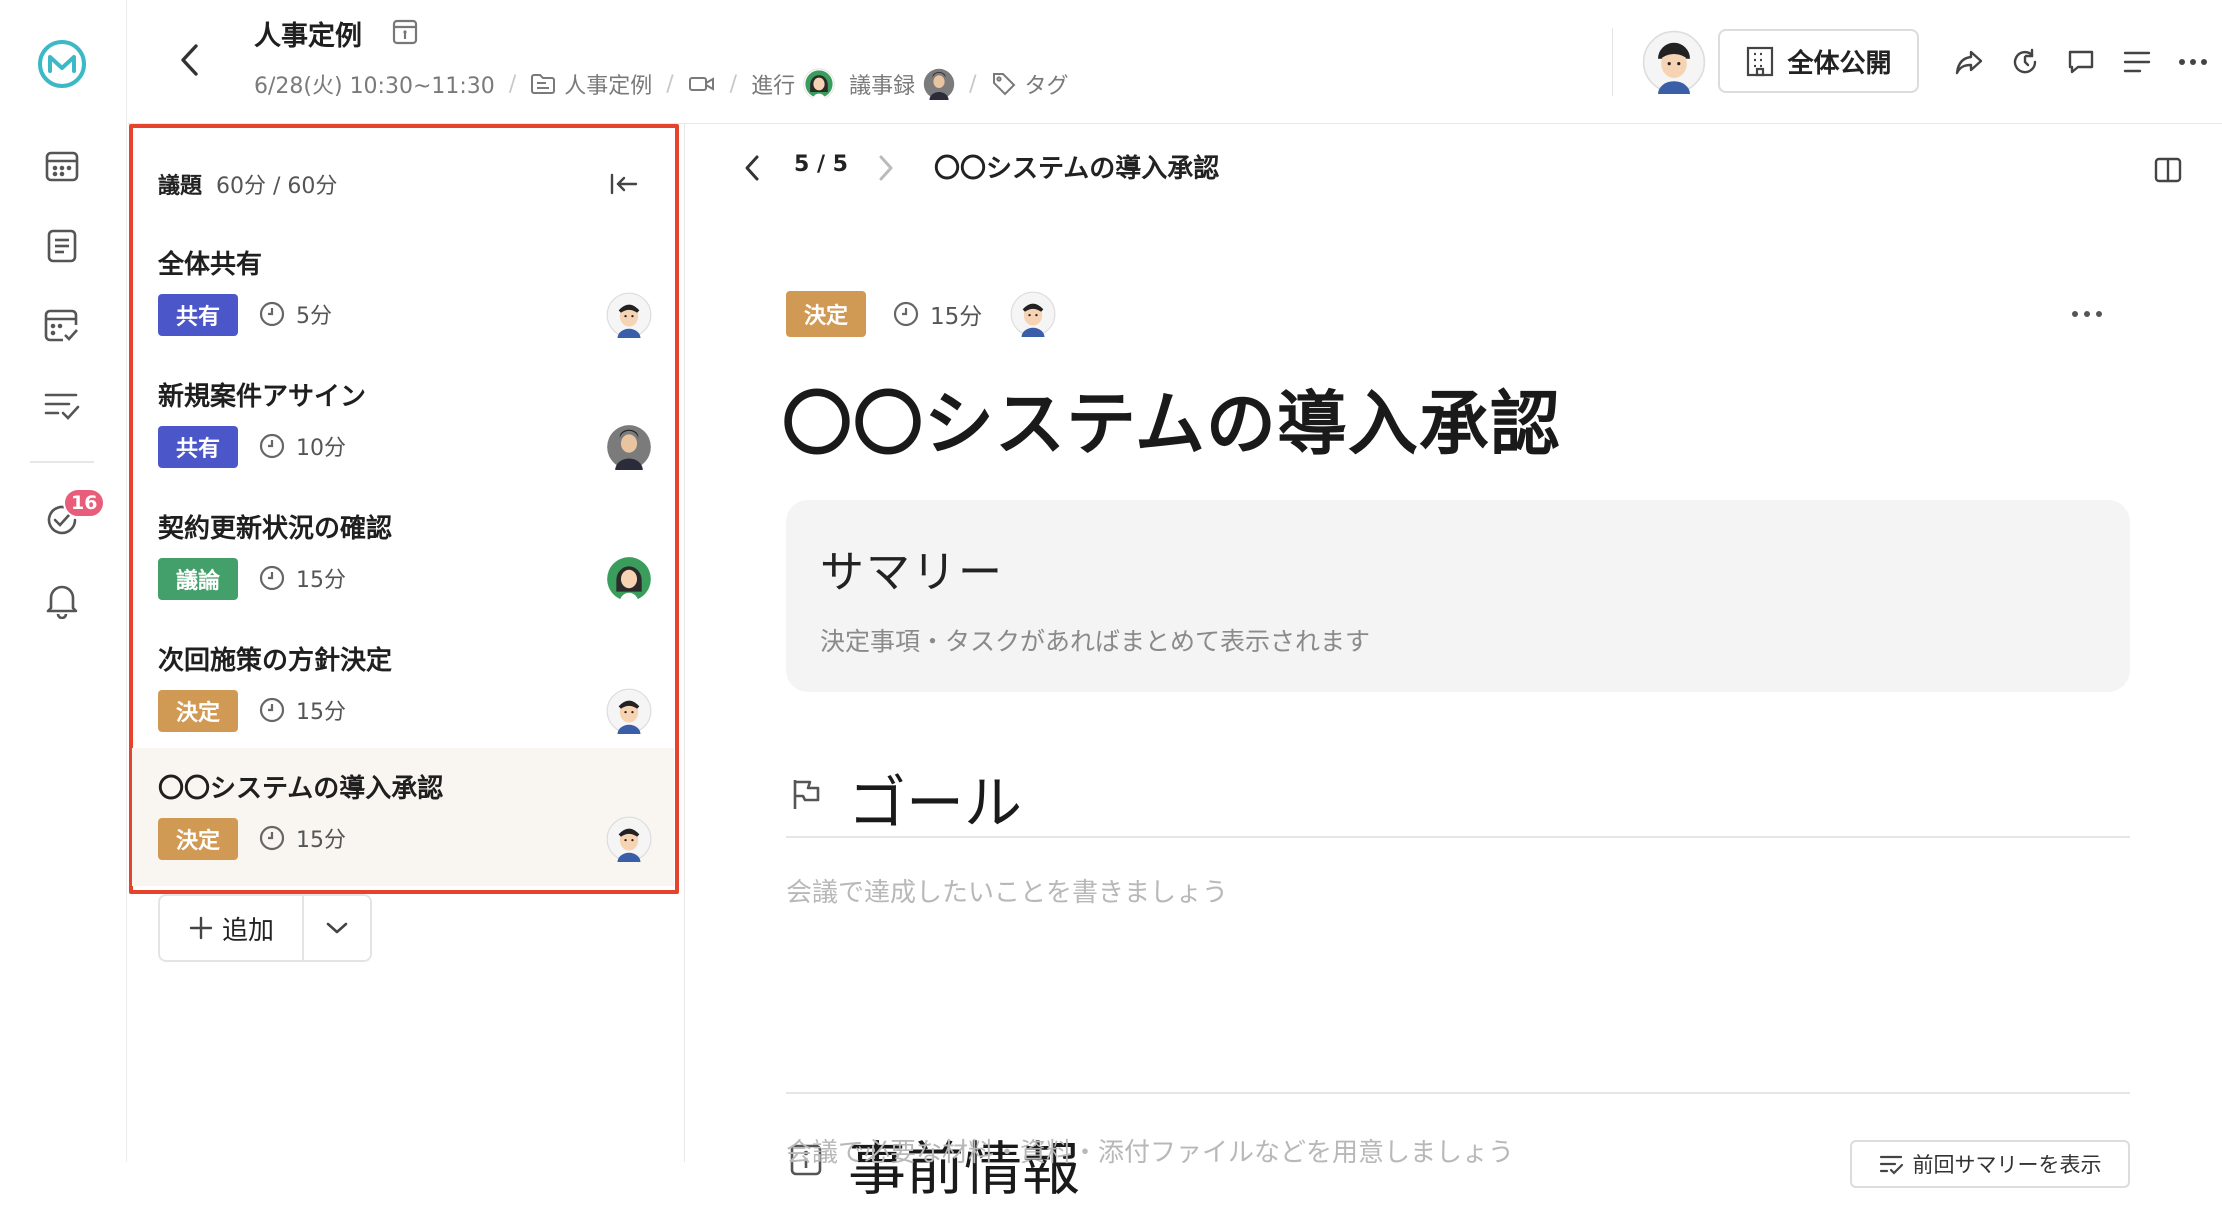 This screenshot has width=2222, height=1218. I want to click on folder-icon, so click(543, 84).